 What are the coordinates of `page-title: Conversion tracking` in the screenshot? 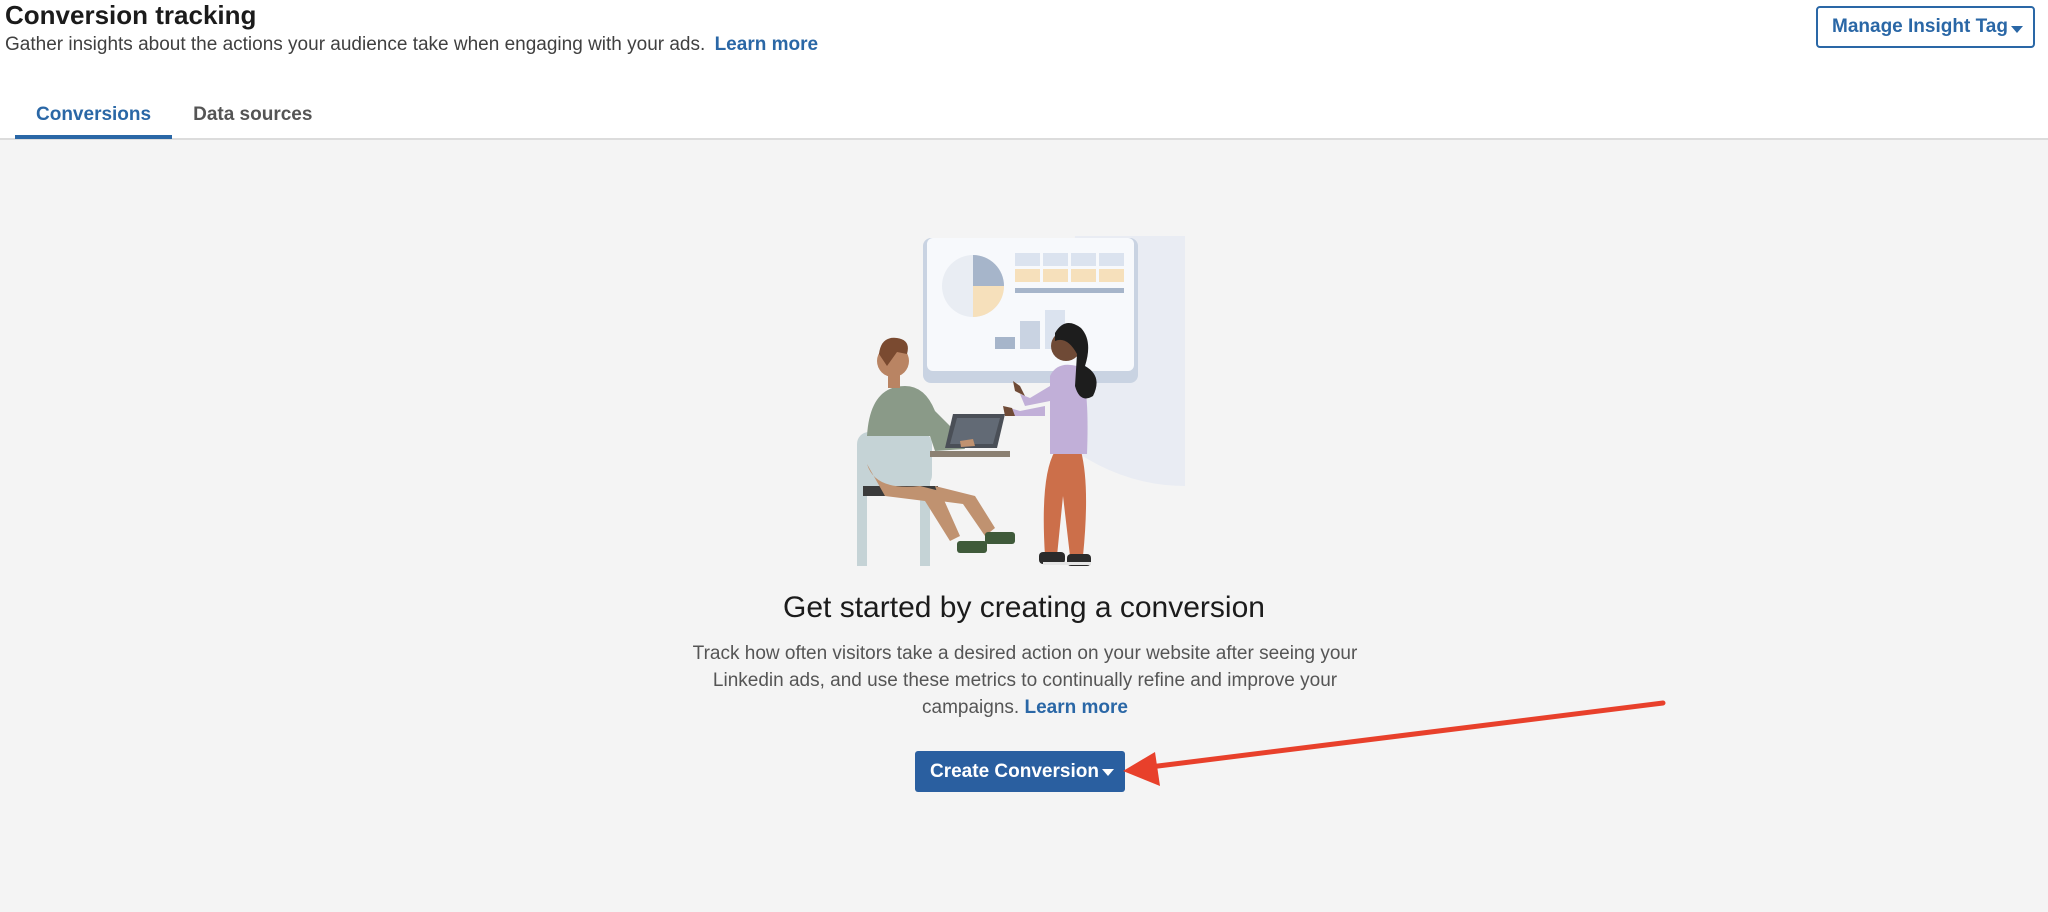 It's located at (131, 15).